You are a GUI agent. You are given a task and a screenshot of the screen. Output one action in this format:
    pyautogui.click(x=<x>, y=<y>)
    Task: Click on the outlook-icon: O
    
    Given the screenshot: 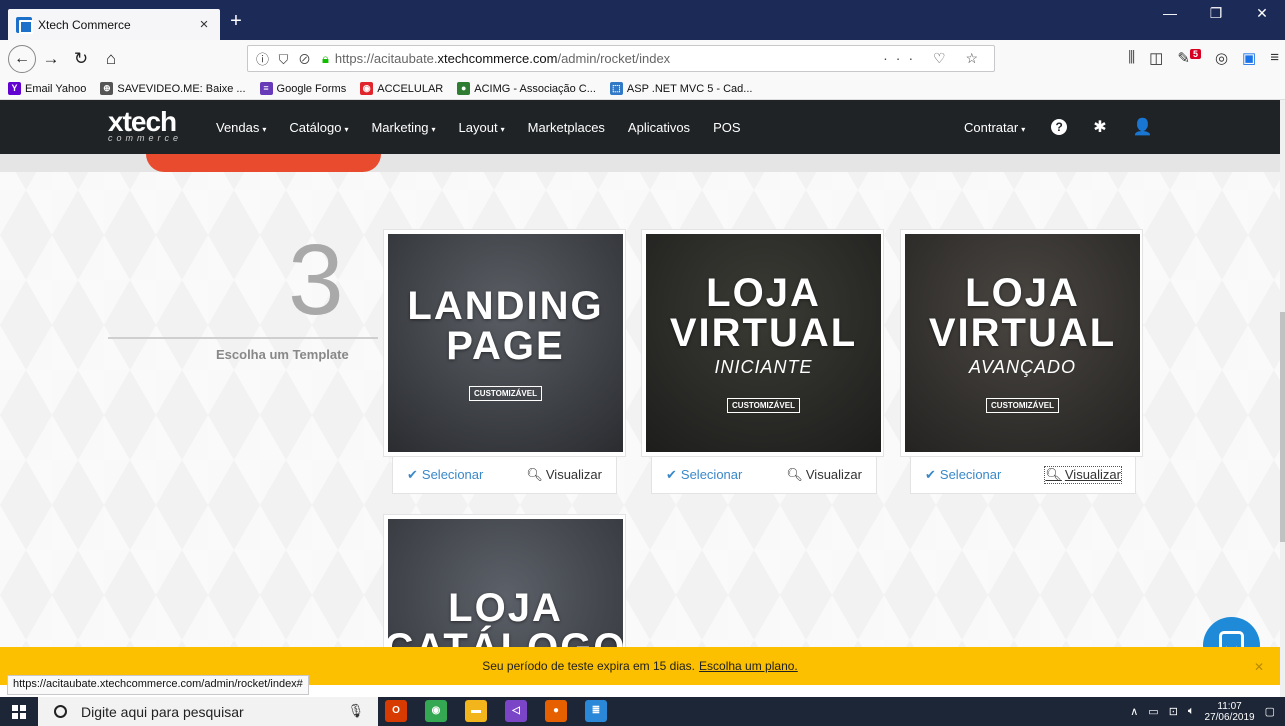 What is the action you would take?
    pyautogui.click(x=396, y=711)
    